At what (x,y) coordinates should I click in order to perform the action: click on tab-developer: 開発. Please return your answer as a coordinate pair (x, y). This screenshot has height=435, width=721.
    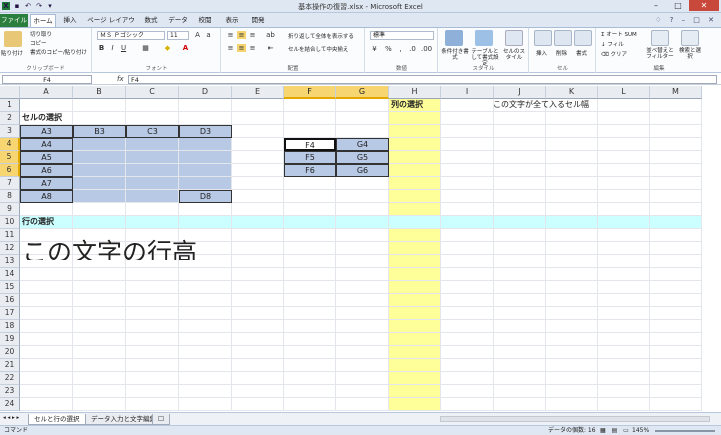
    Looking at the image, I should click on (258, 20).